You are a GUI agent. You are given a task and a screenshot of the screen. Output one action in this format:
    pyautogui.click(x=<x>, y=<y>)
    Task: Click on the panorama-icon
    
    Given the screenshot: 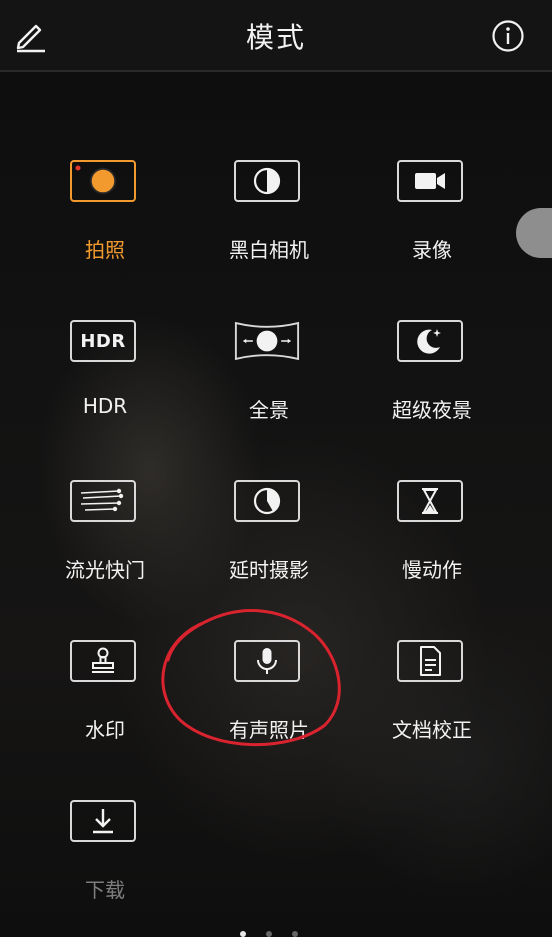 What is the action you would take?
    pyautogui.click(x=267, y=341)
    